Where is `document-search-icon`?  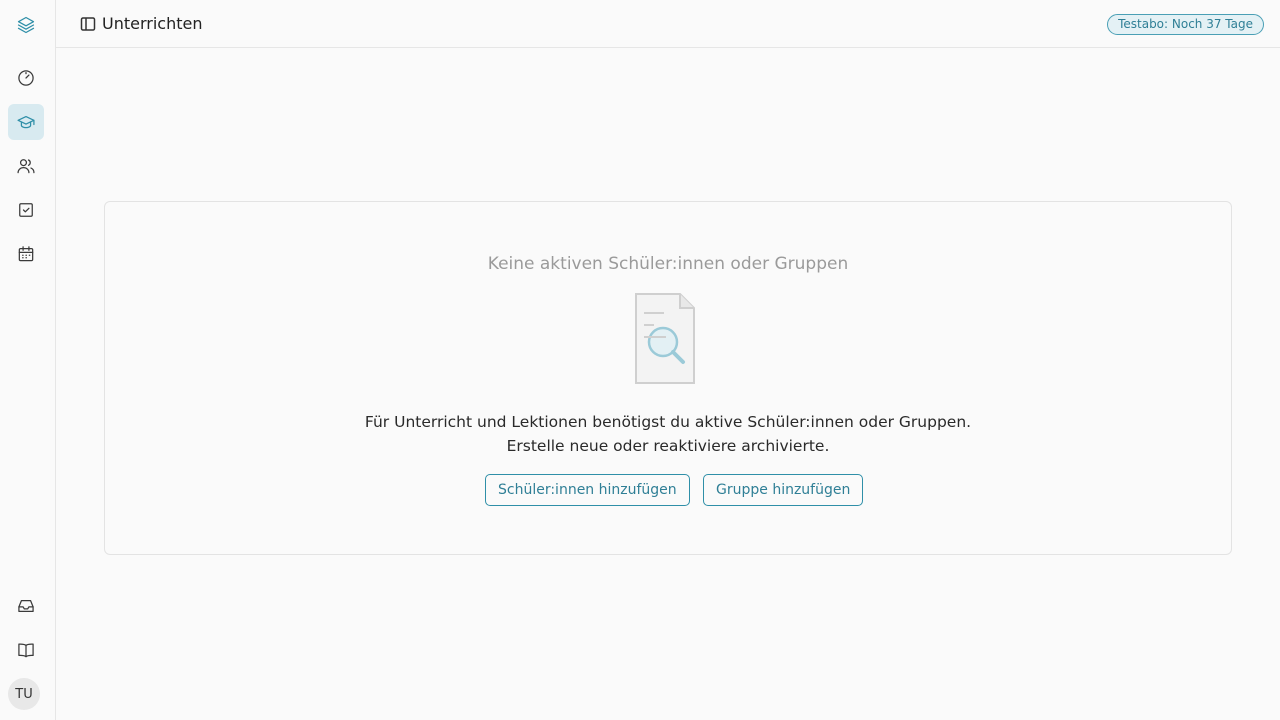
document-search-icon is located at coordinates (665, 338).